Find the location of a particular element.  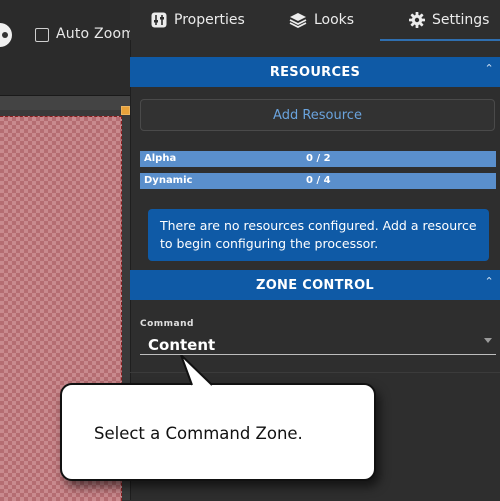

record-dot-icon is located at coordinates (5, 35).